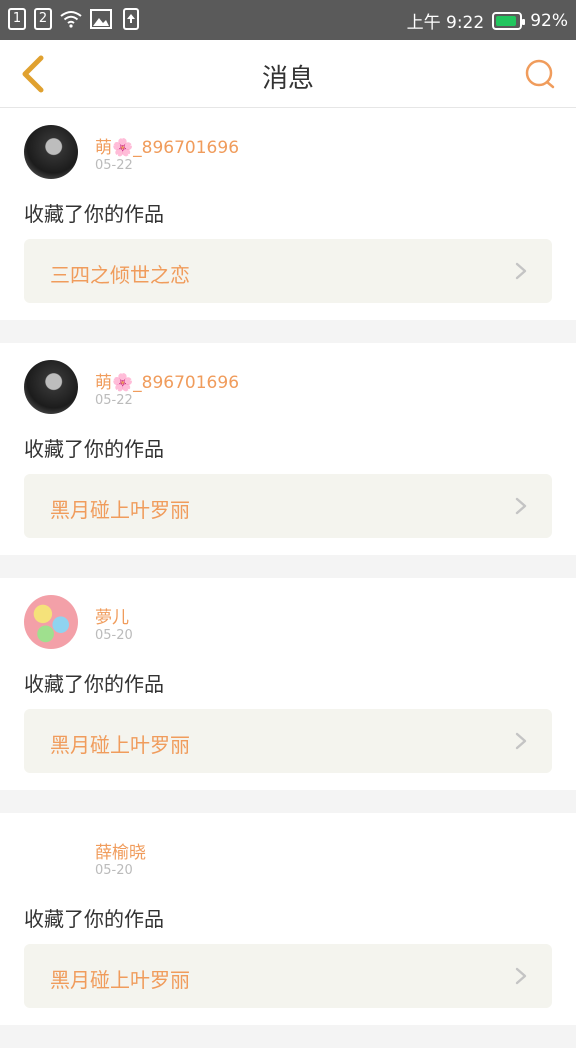 The width and height of the screenshot is (576, 1048). I want to click on search-icon, so click(540, 74).